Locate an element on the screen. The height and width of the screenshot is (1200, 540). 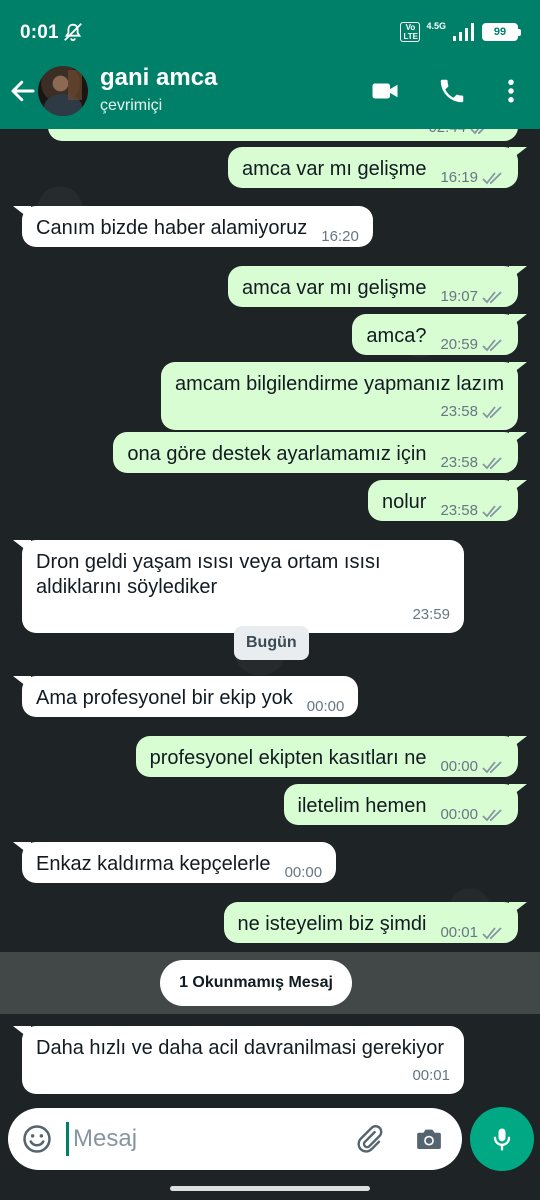
message-bubble-incoming: Canım bizde haber alamiyoruz 16:20 is located at coordinates (197, 226).